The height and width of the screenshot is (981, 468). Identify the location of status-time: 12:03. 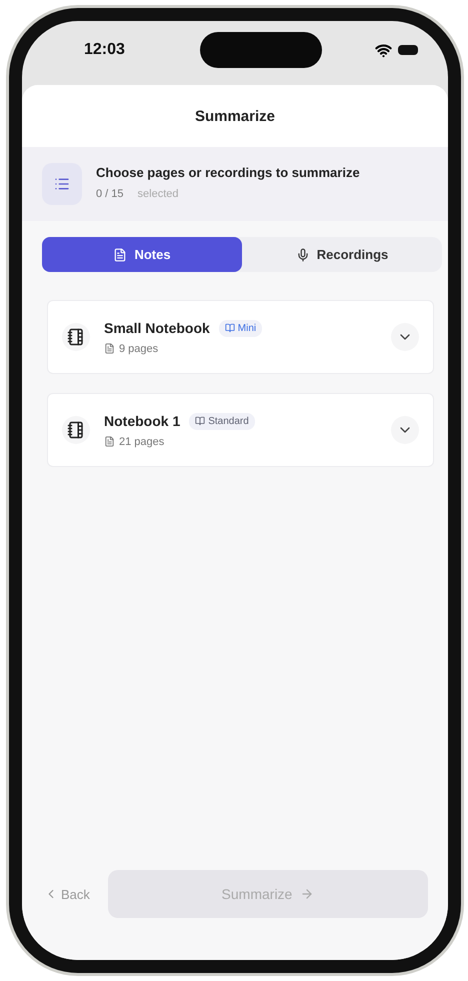
(104, 50).